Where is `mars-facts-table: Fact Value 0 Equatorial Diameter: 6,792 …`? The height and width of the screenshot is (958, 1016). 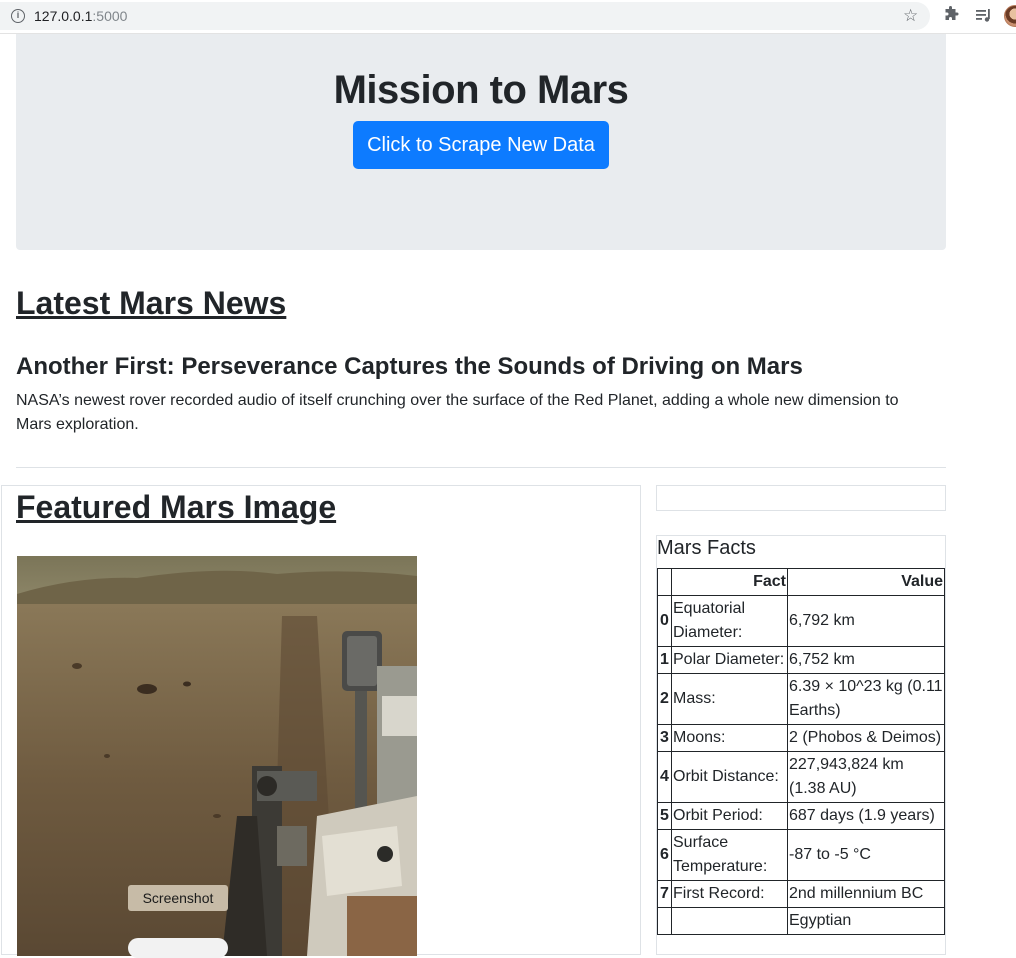
mars-facts-table: Fact Value 0 Equatorial Diameter: 6,792 … is located at coordinates (801, 751).